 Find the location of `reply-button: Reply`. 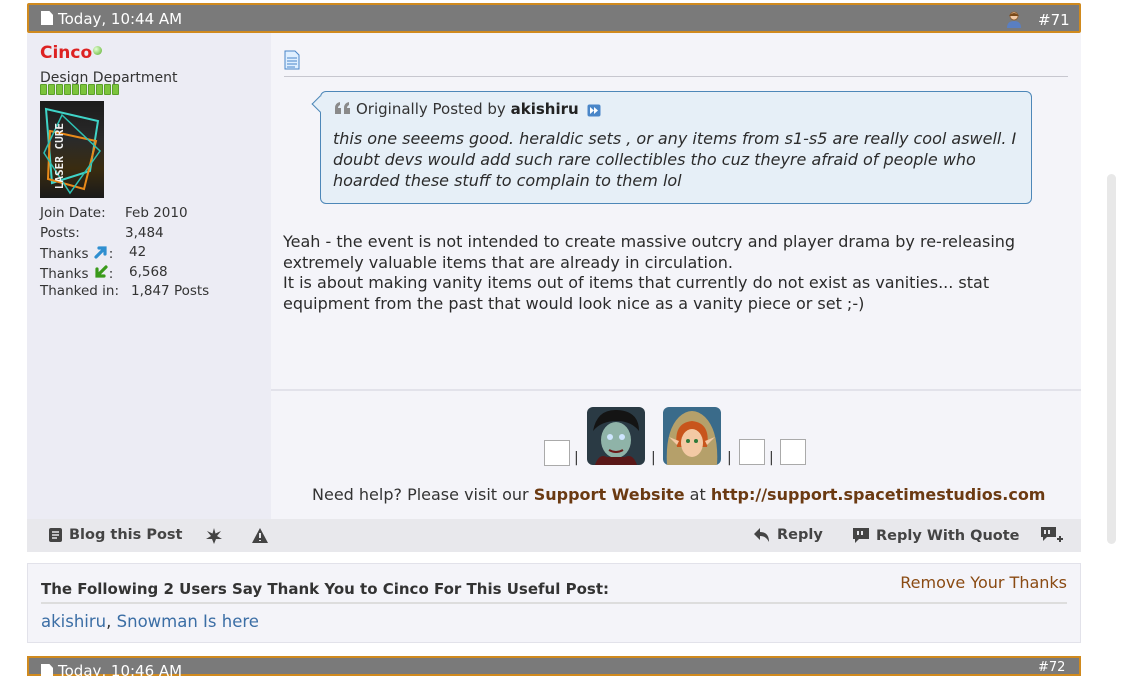

reply-button: Reply is located at coordinates (788, 535).